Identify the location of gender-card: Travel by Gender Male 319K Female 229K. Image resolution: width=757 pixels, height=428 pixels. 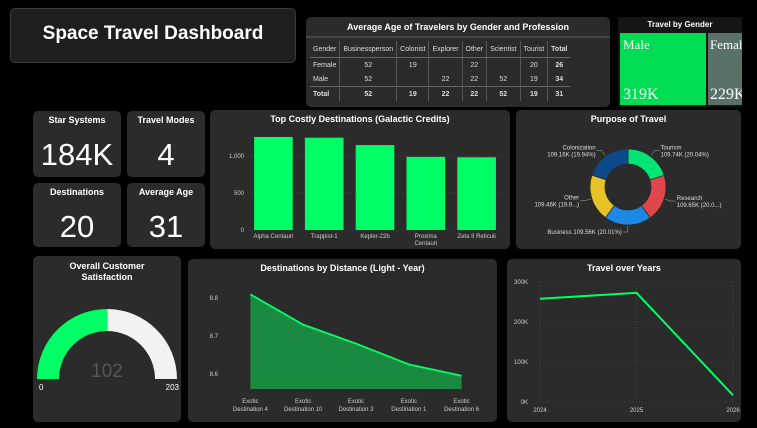
(680, 62).